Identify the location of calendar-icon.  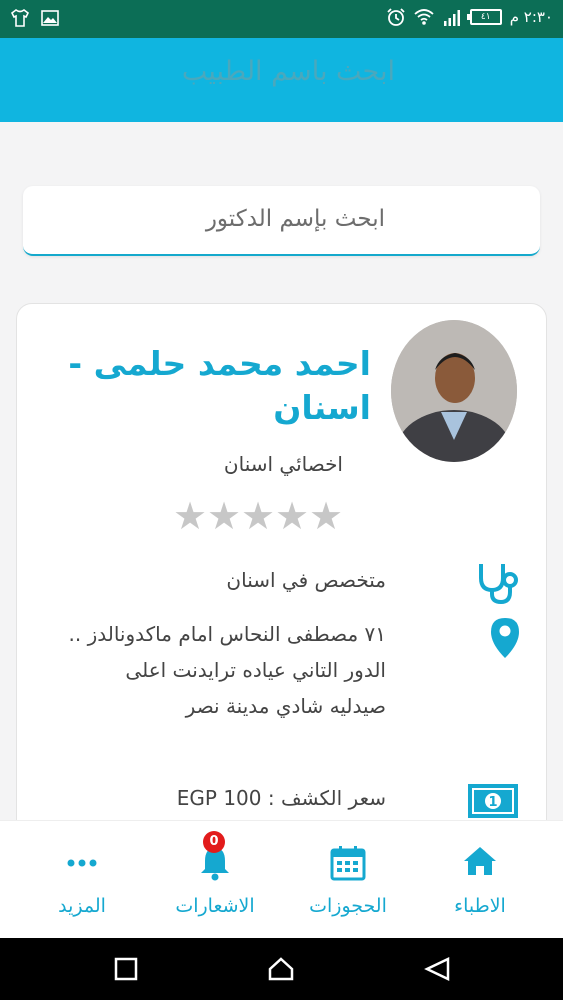
(348, 863).